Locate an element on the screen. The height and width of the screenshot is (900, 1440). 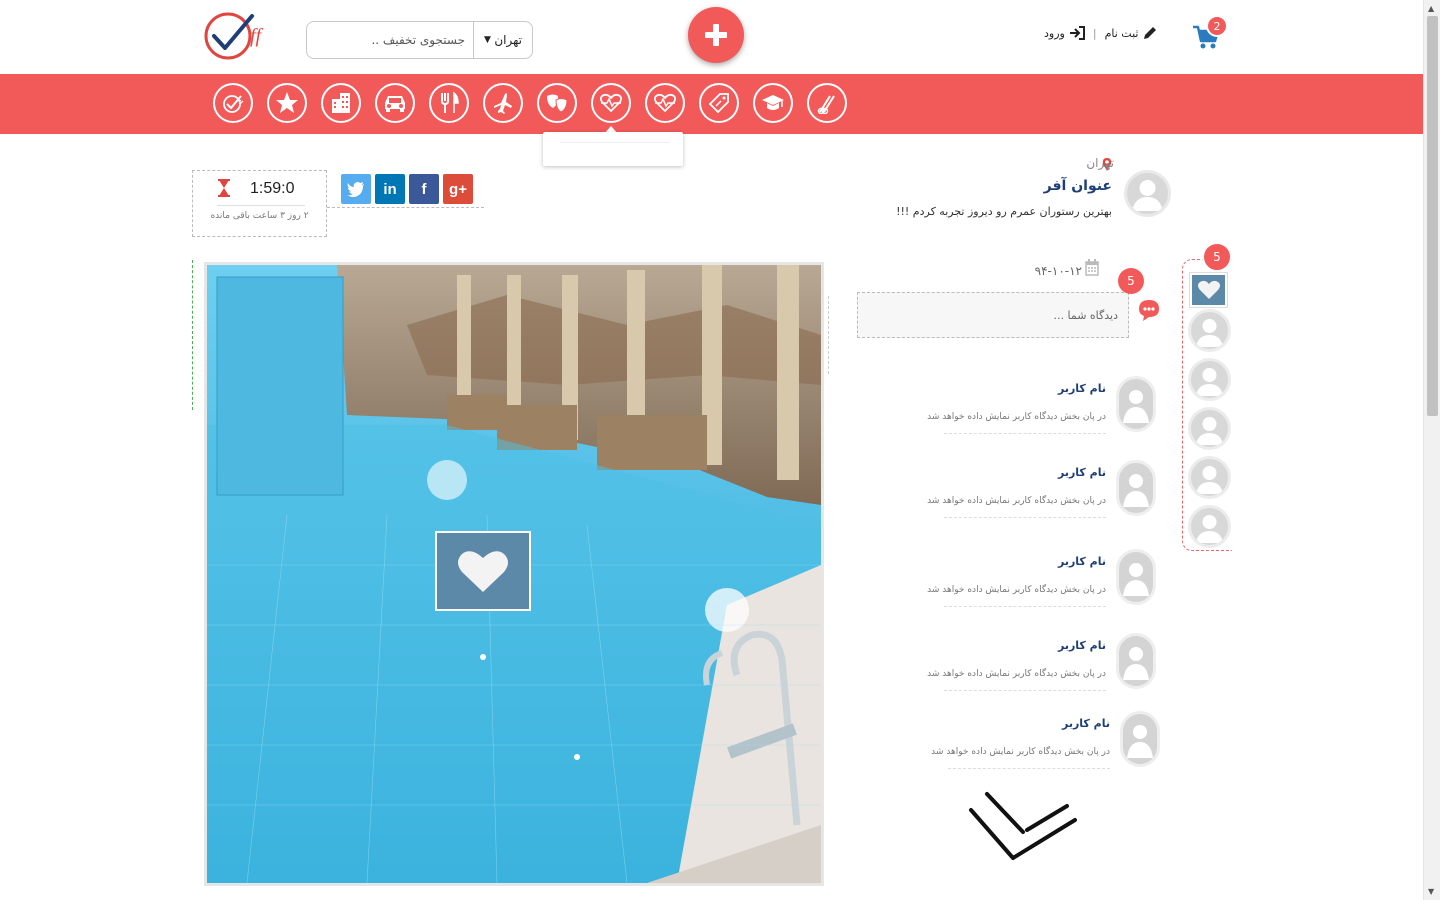
liked-heart-button is located at coordinates (1208, 290).